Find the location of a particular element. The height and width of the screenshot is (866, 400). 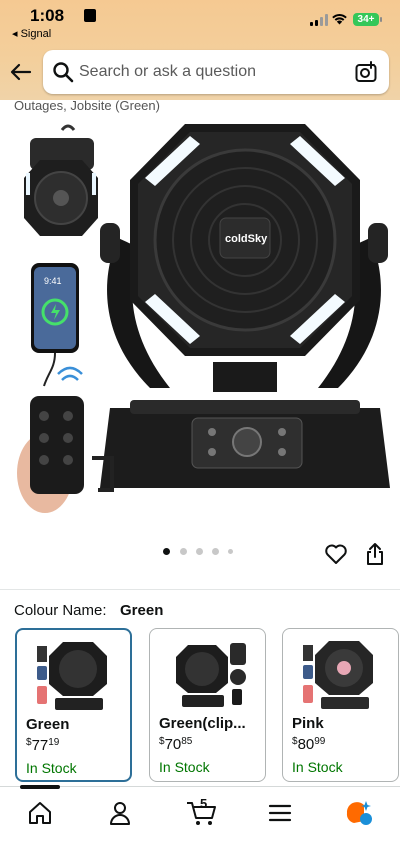

price-dollars: 80 is located at coordinates (306, 744).